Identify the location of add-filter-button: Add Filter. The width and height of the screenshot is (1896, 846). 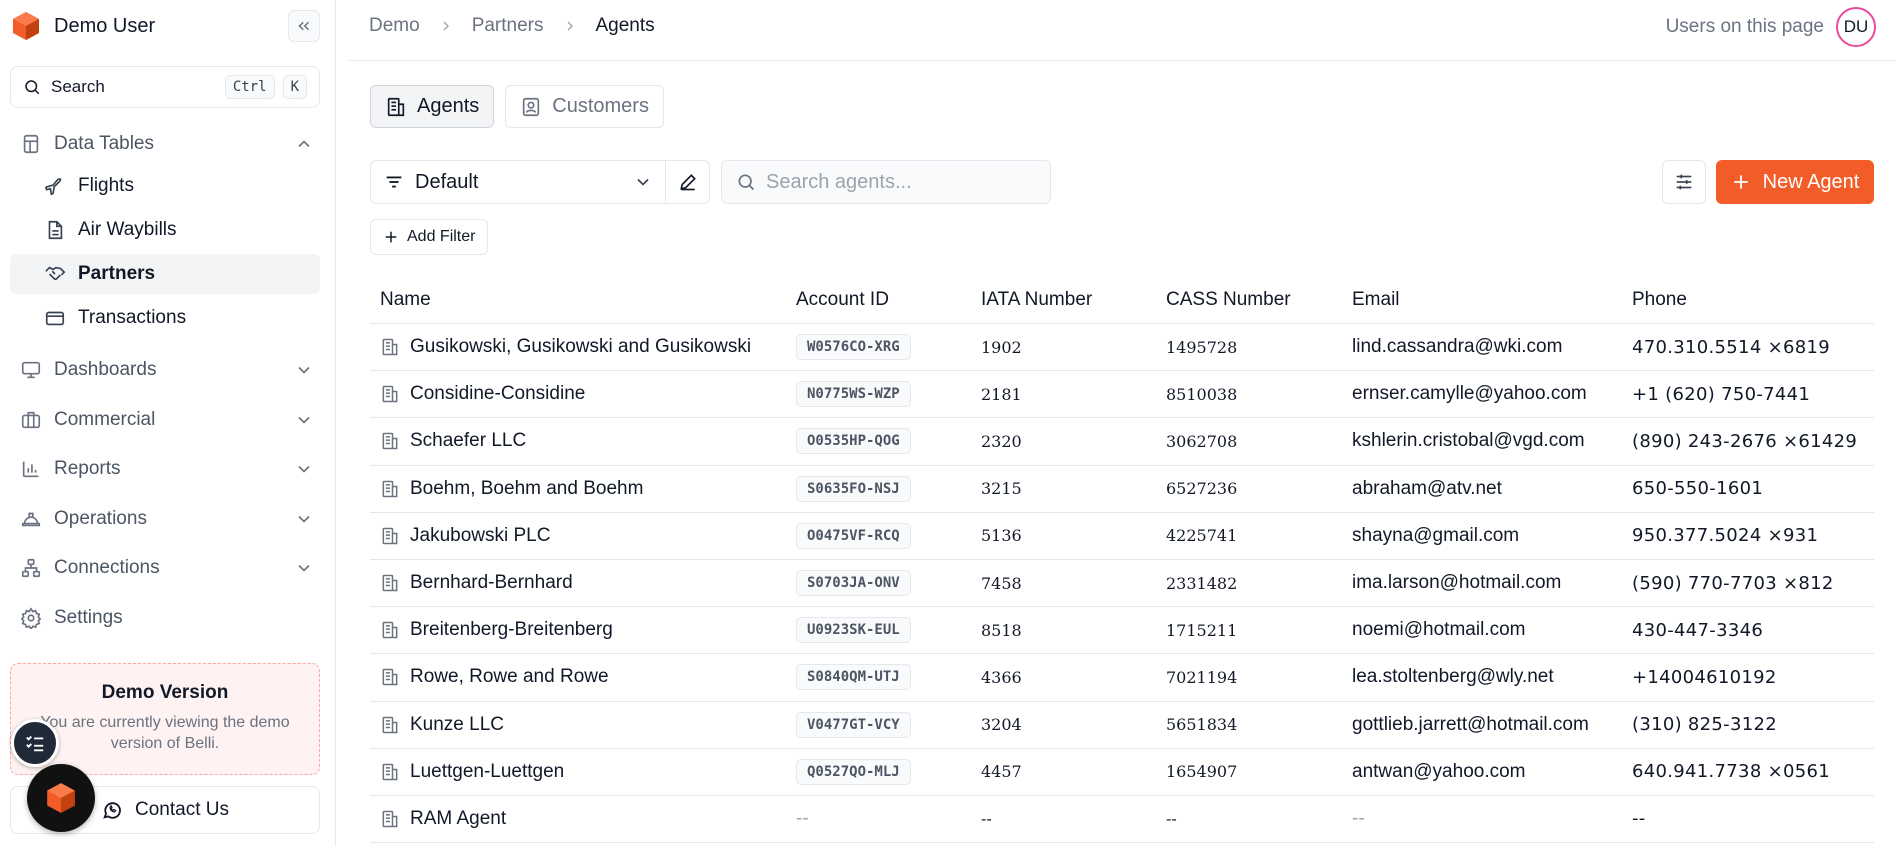
(429, 237).